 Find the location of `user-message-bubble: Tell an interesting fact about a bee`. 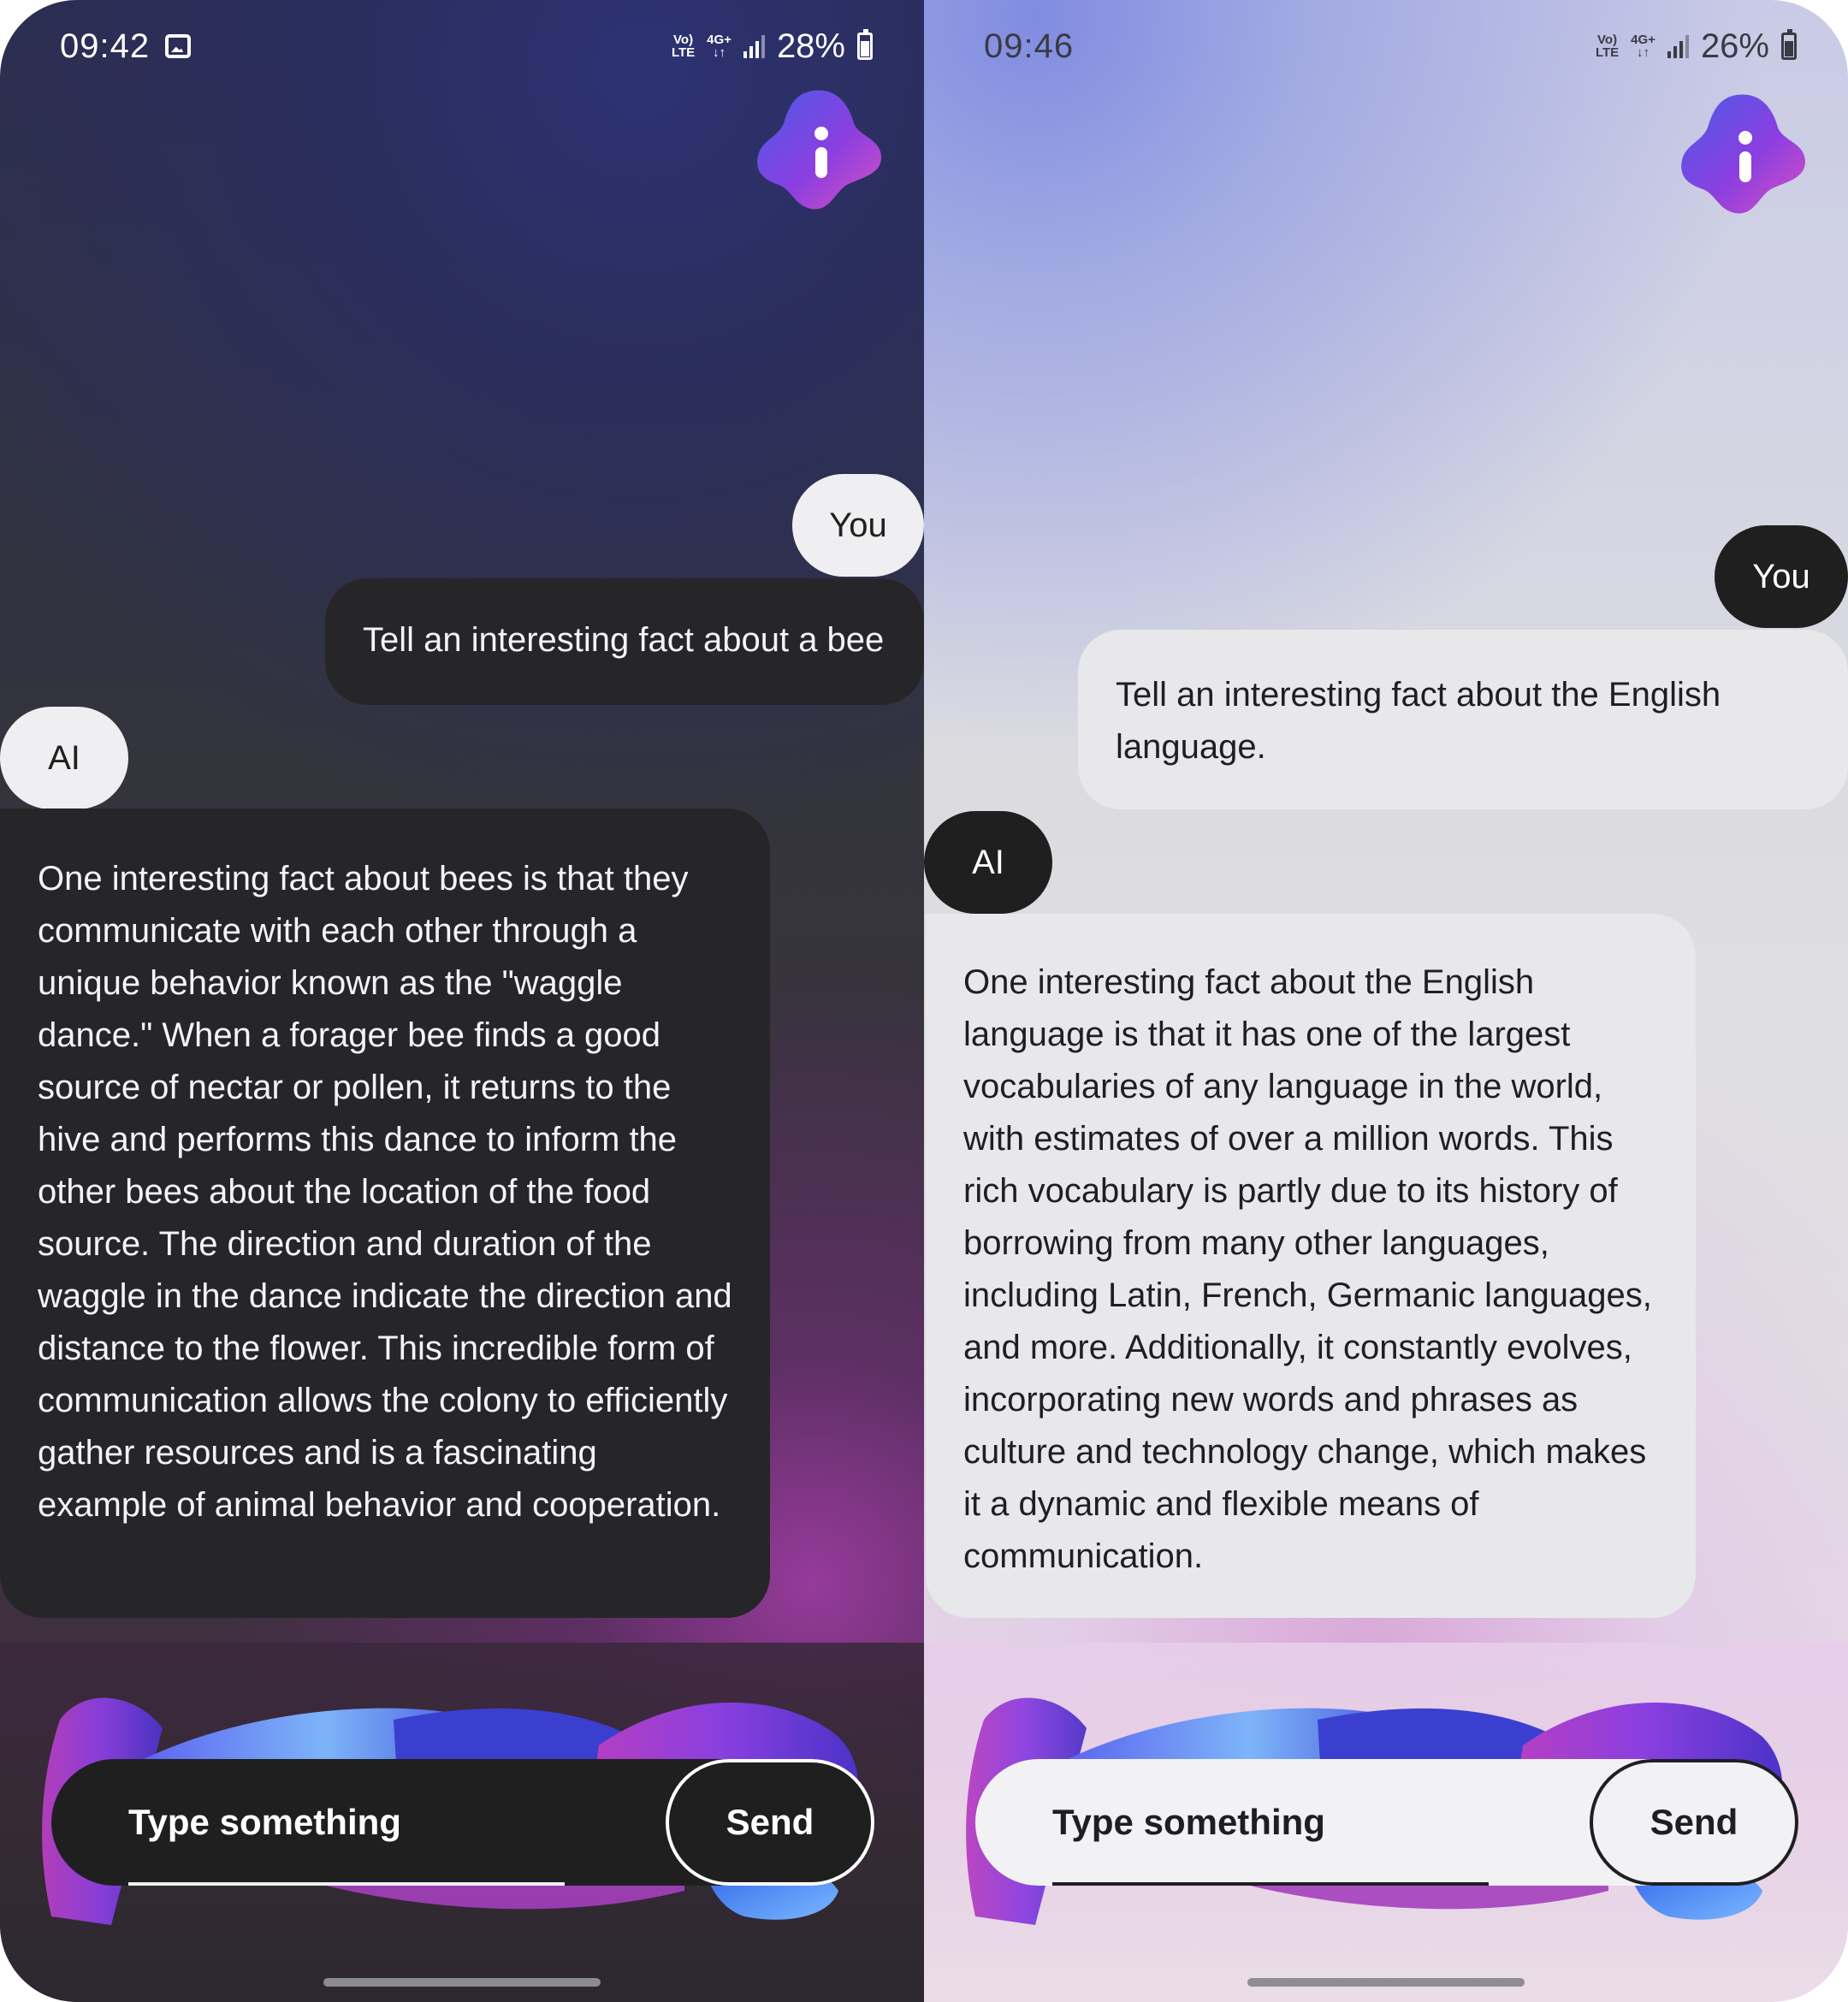

user-message-bubble: Tell an interesting fact about a bee is located at coordinates (624, 641).